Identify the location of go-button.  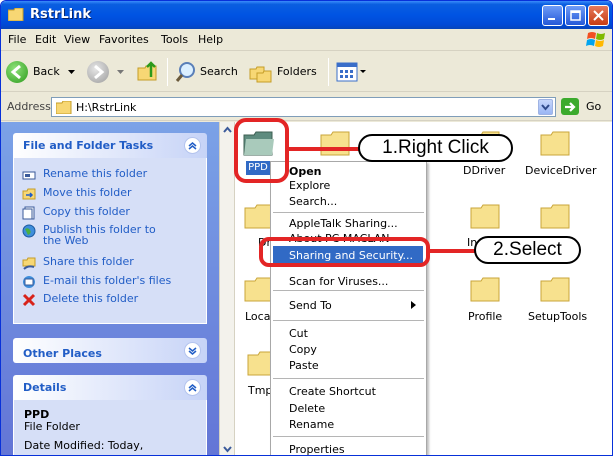
(571, 107).